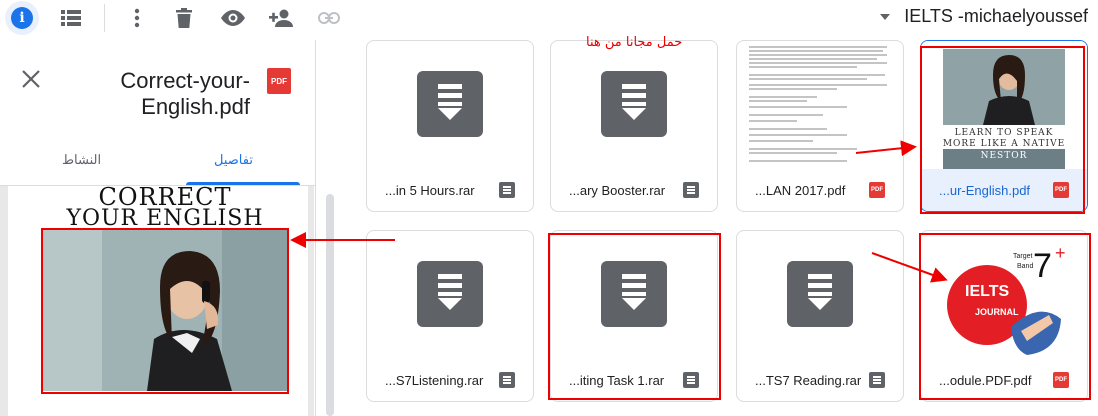 Image resolution: width=1098 pixels, height=416 pixels. I want to click on preview-button, so click(233, 18).